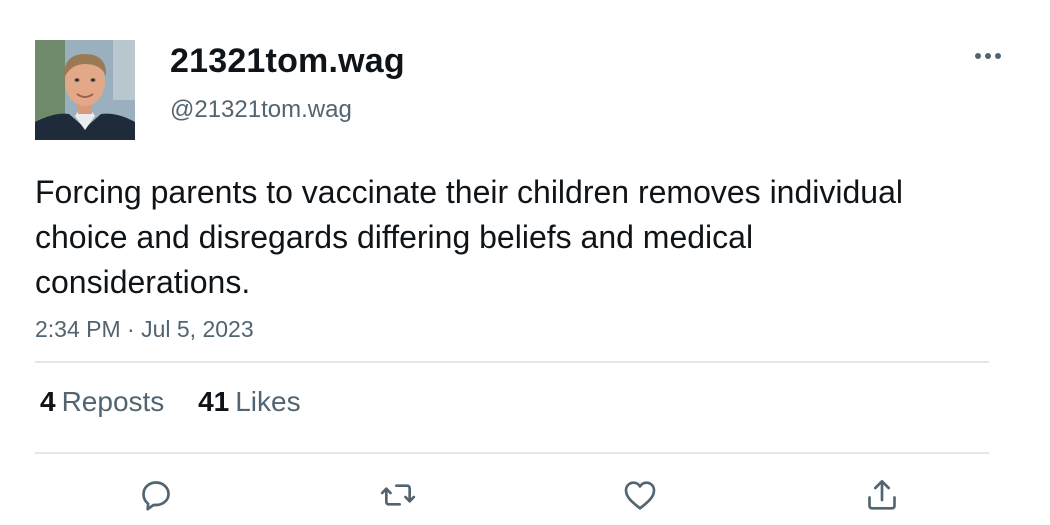 The image size is (1050, 525). What do you see at coordinates (214, 401) in the screenshot?
I see `likes-count: 41` at bounding box center [214, 401].